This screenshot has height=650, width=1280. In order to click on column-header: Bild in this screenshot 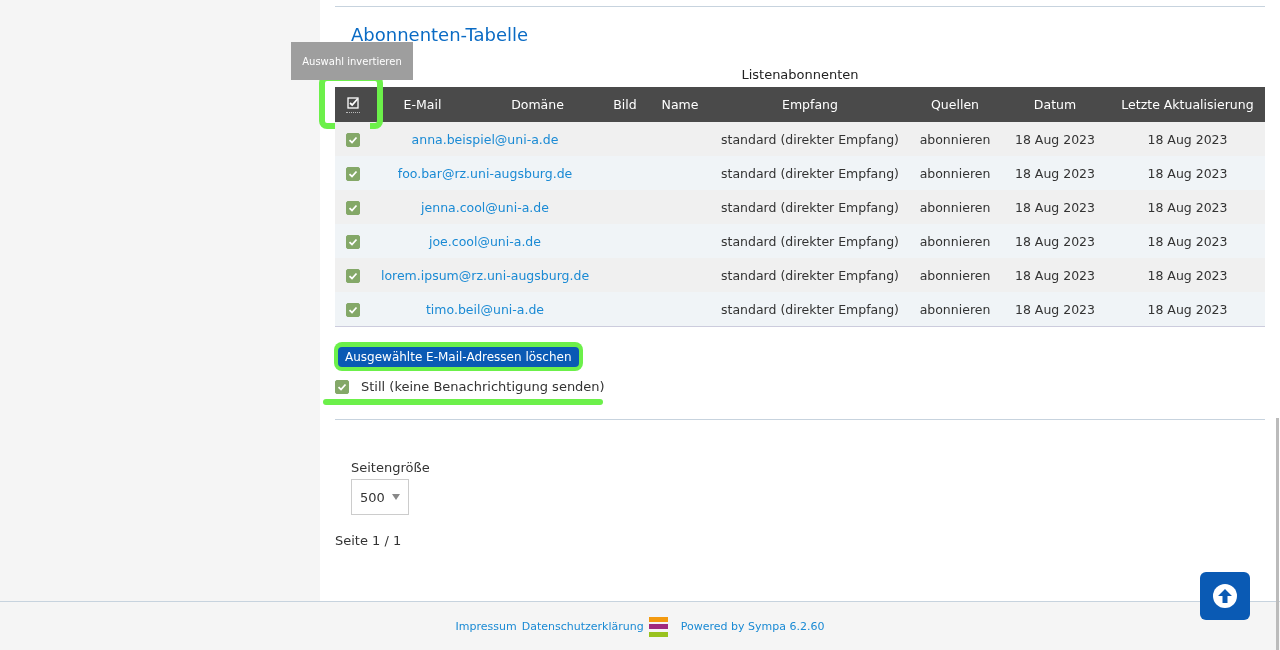, I will do `click(625, 104)`.